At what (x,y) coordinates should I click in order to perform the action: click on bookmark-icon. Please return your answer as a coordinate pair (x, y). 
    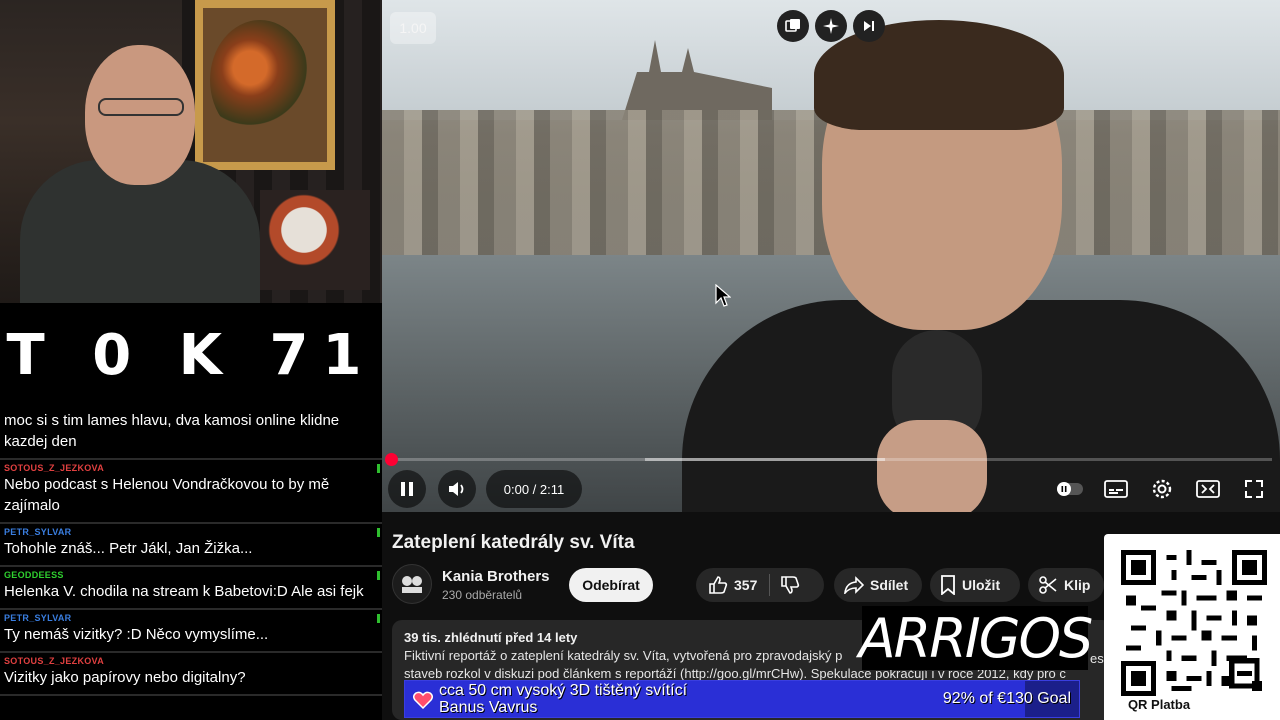
    Looking at the image, I should click on (948, 585).